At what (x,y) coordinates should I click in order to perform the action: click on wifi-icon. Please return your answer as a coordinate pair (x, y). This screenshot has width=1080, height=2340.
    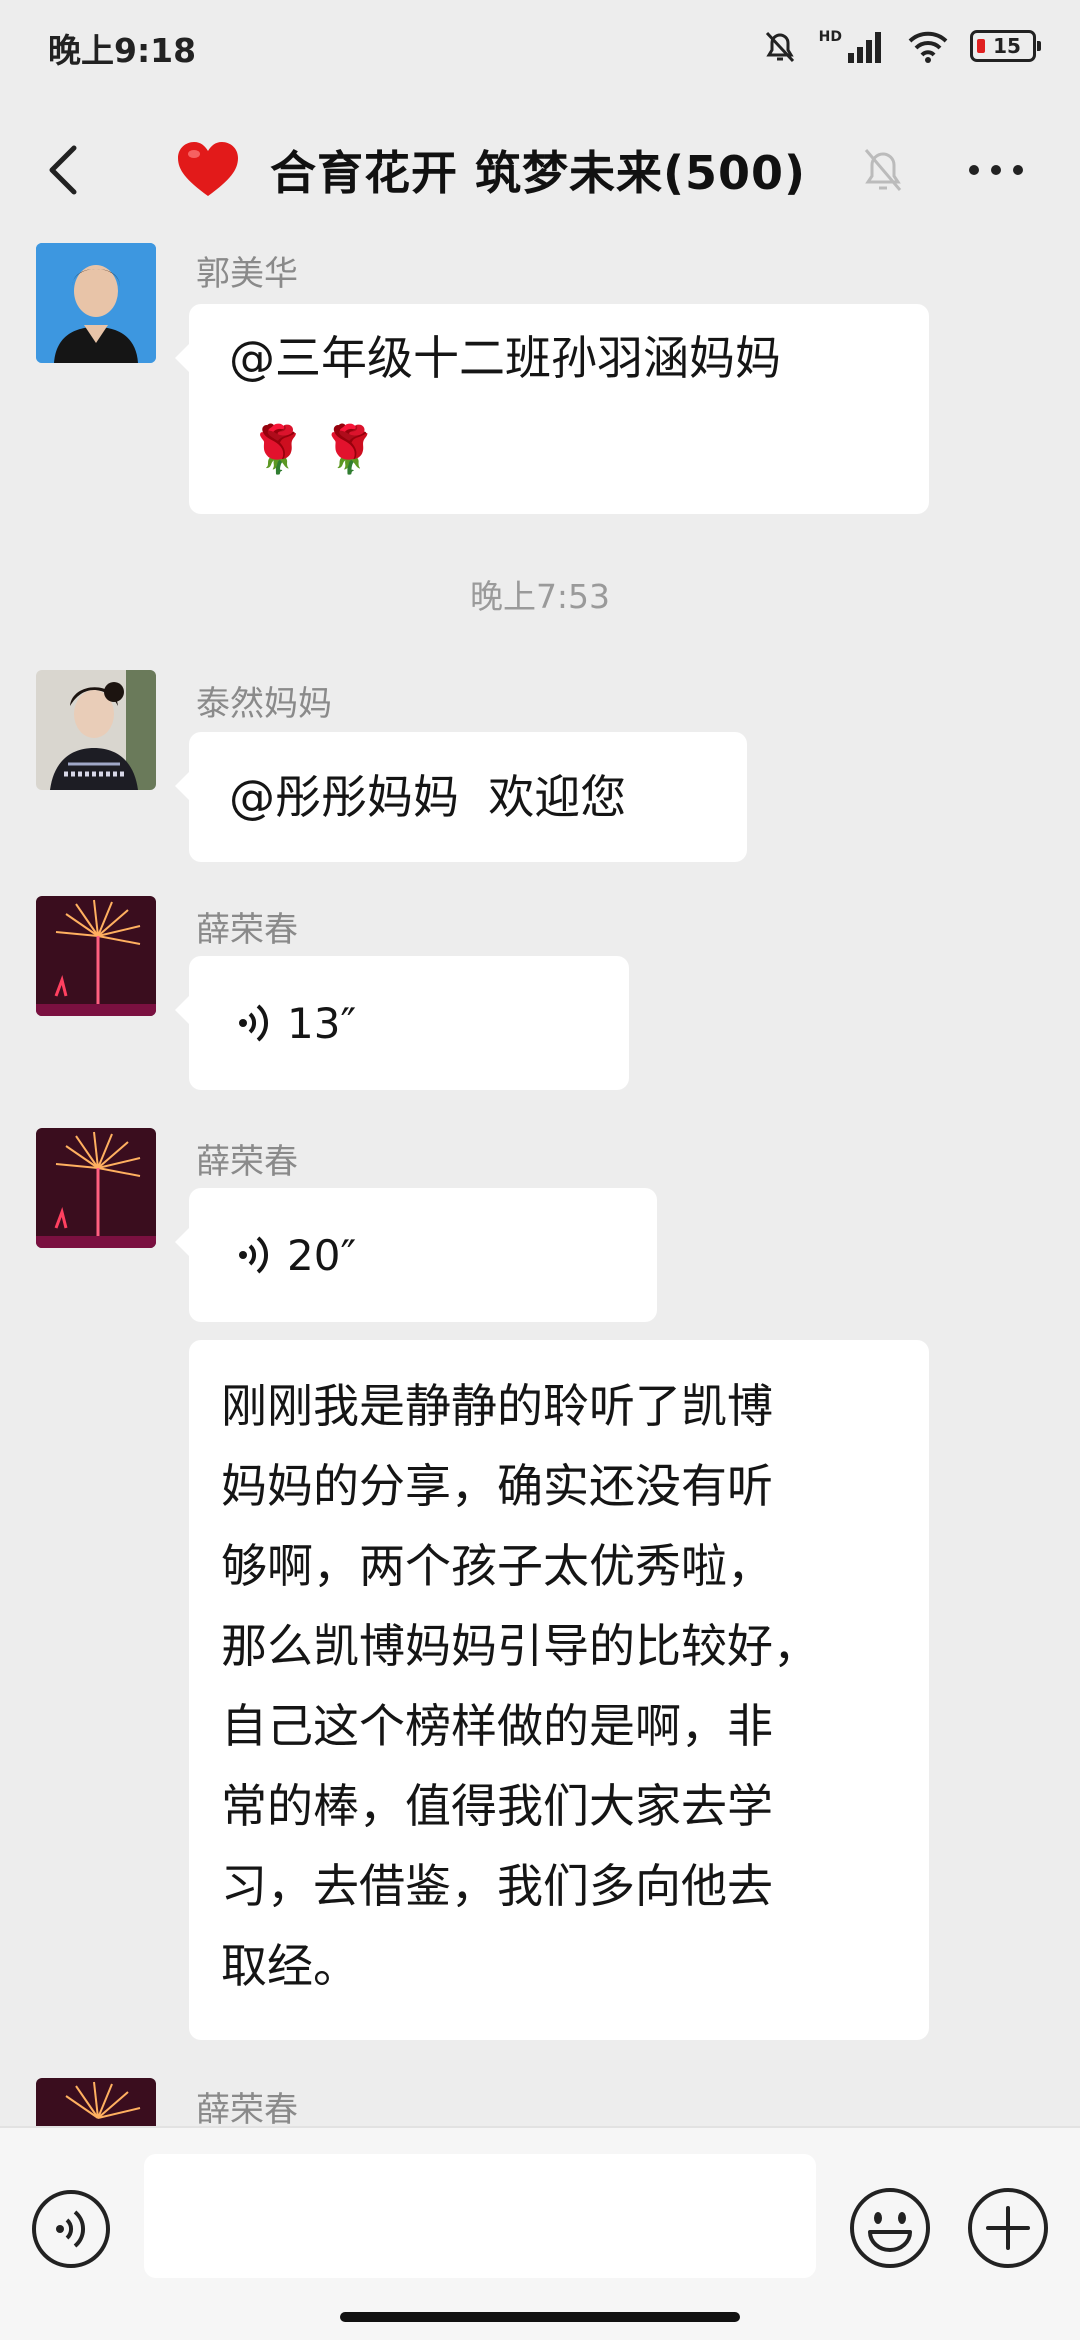
    Looking at the image, I should click on (928, 47).